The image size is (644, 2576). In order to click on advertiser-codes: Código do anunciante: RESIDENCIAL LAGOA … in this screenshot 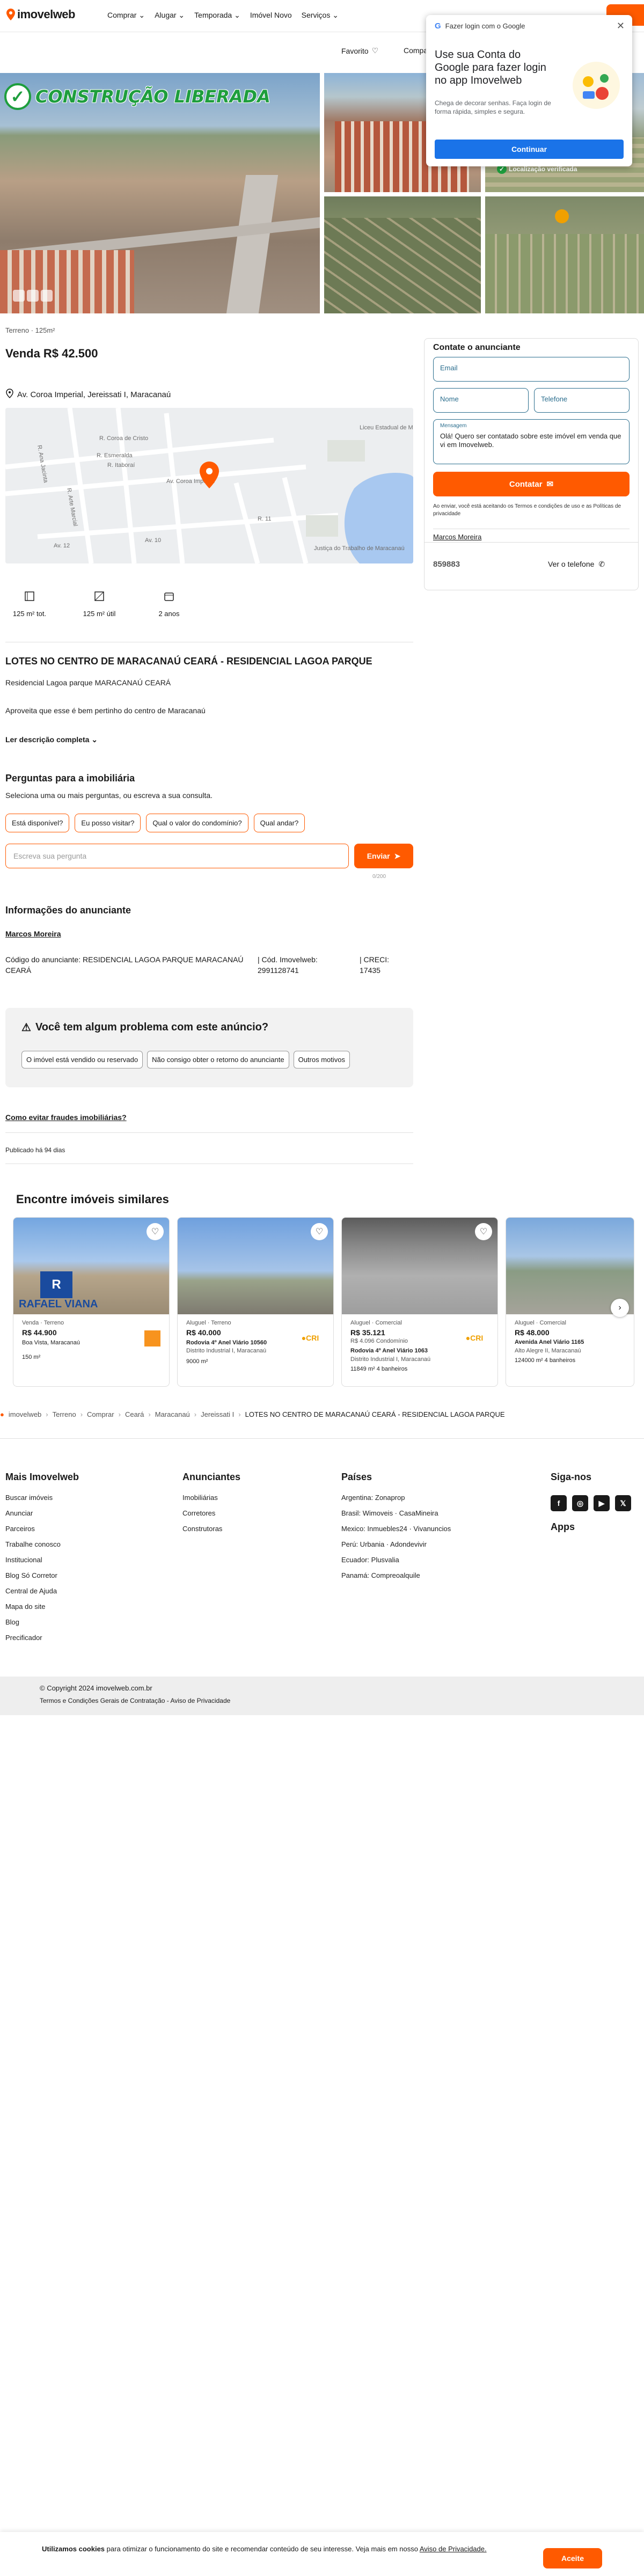, I will do `click(209, 965)`.